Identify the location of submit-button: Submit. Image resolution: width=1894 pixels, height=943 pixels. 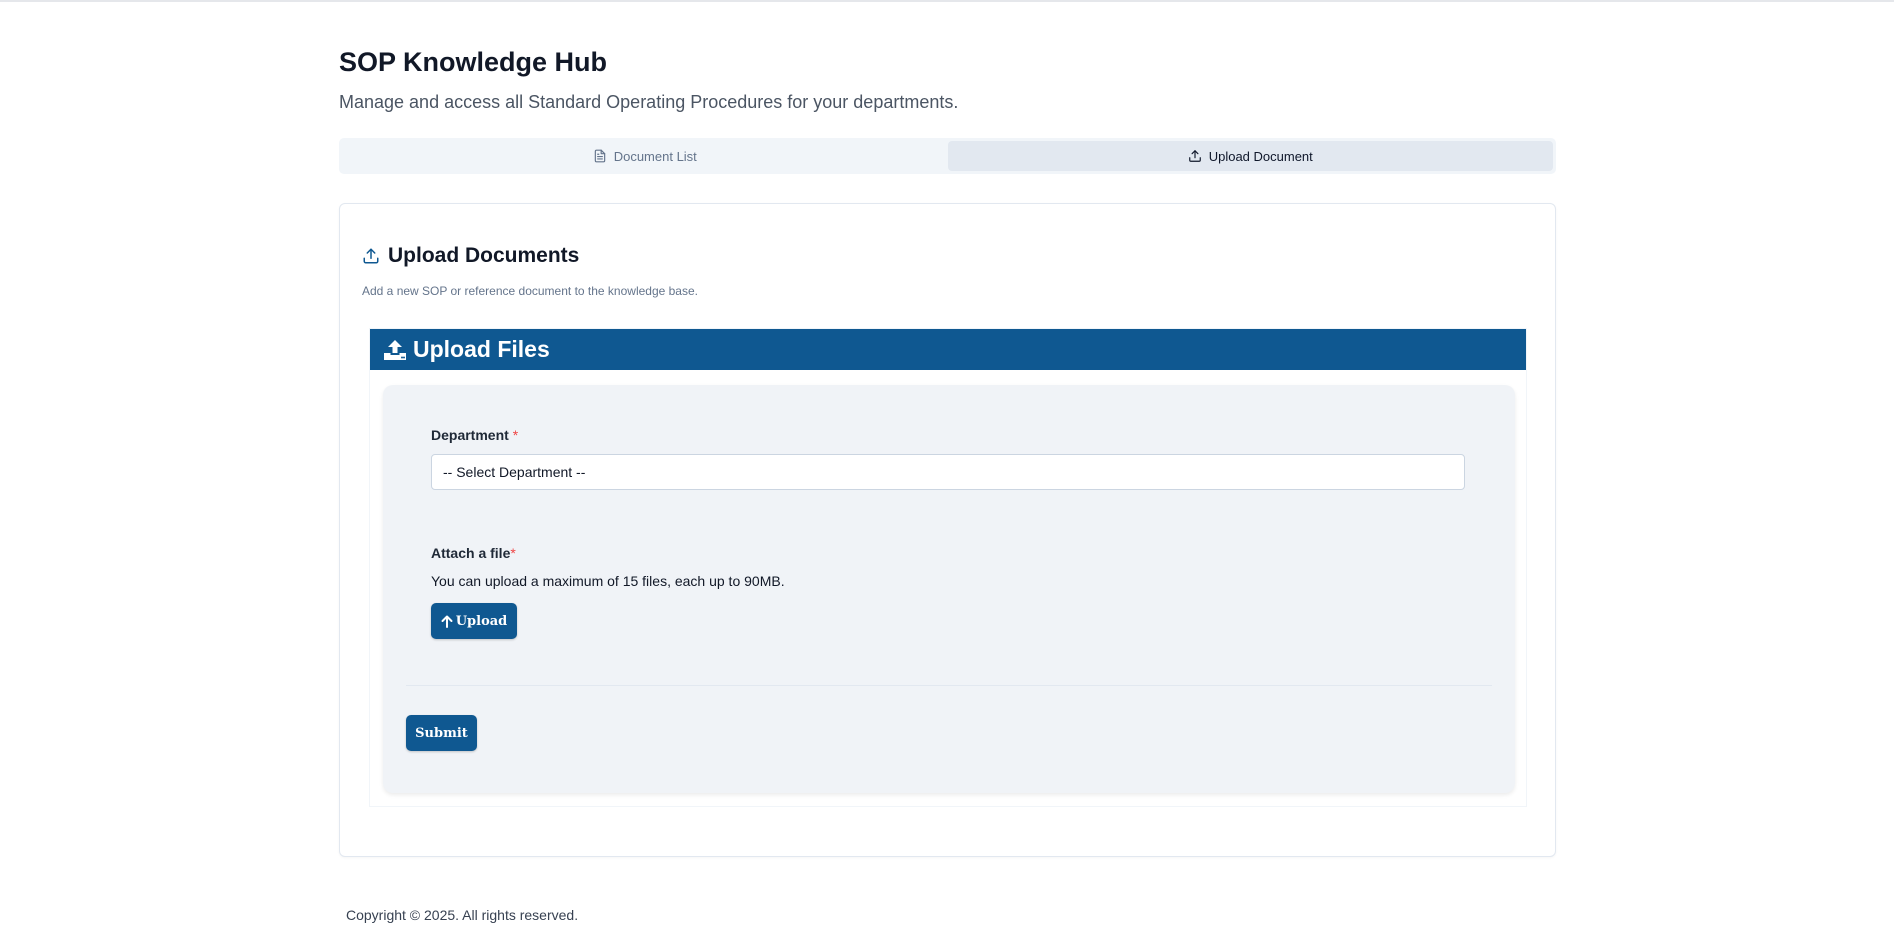
(441, 733).